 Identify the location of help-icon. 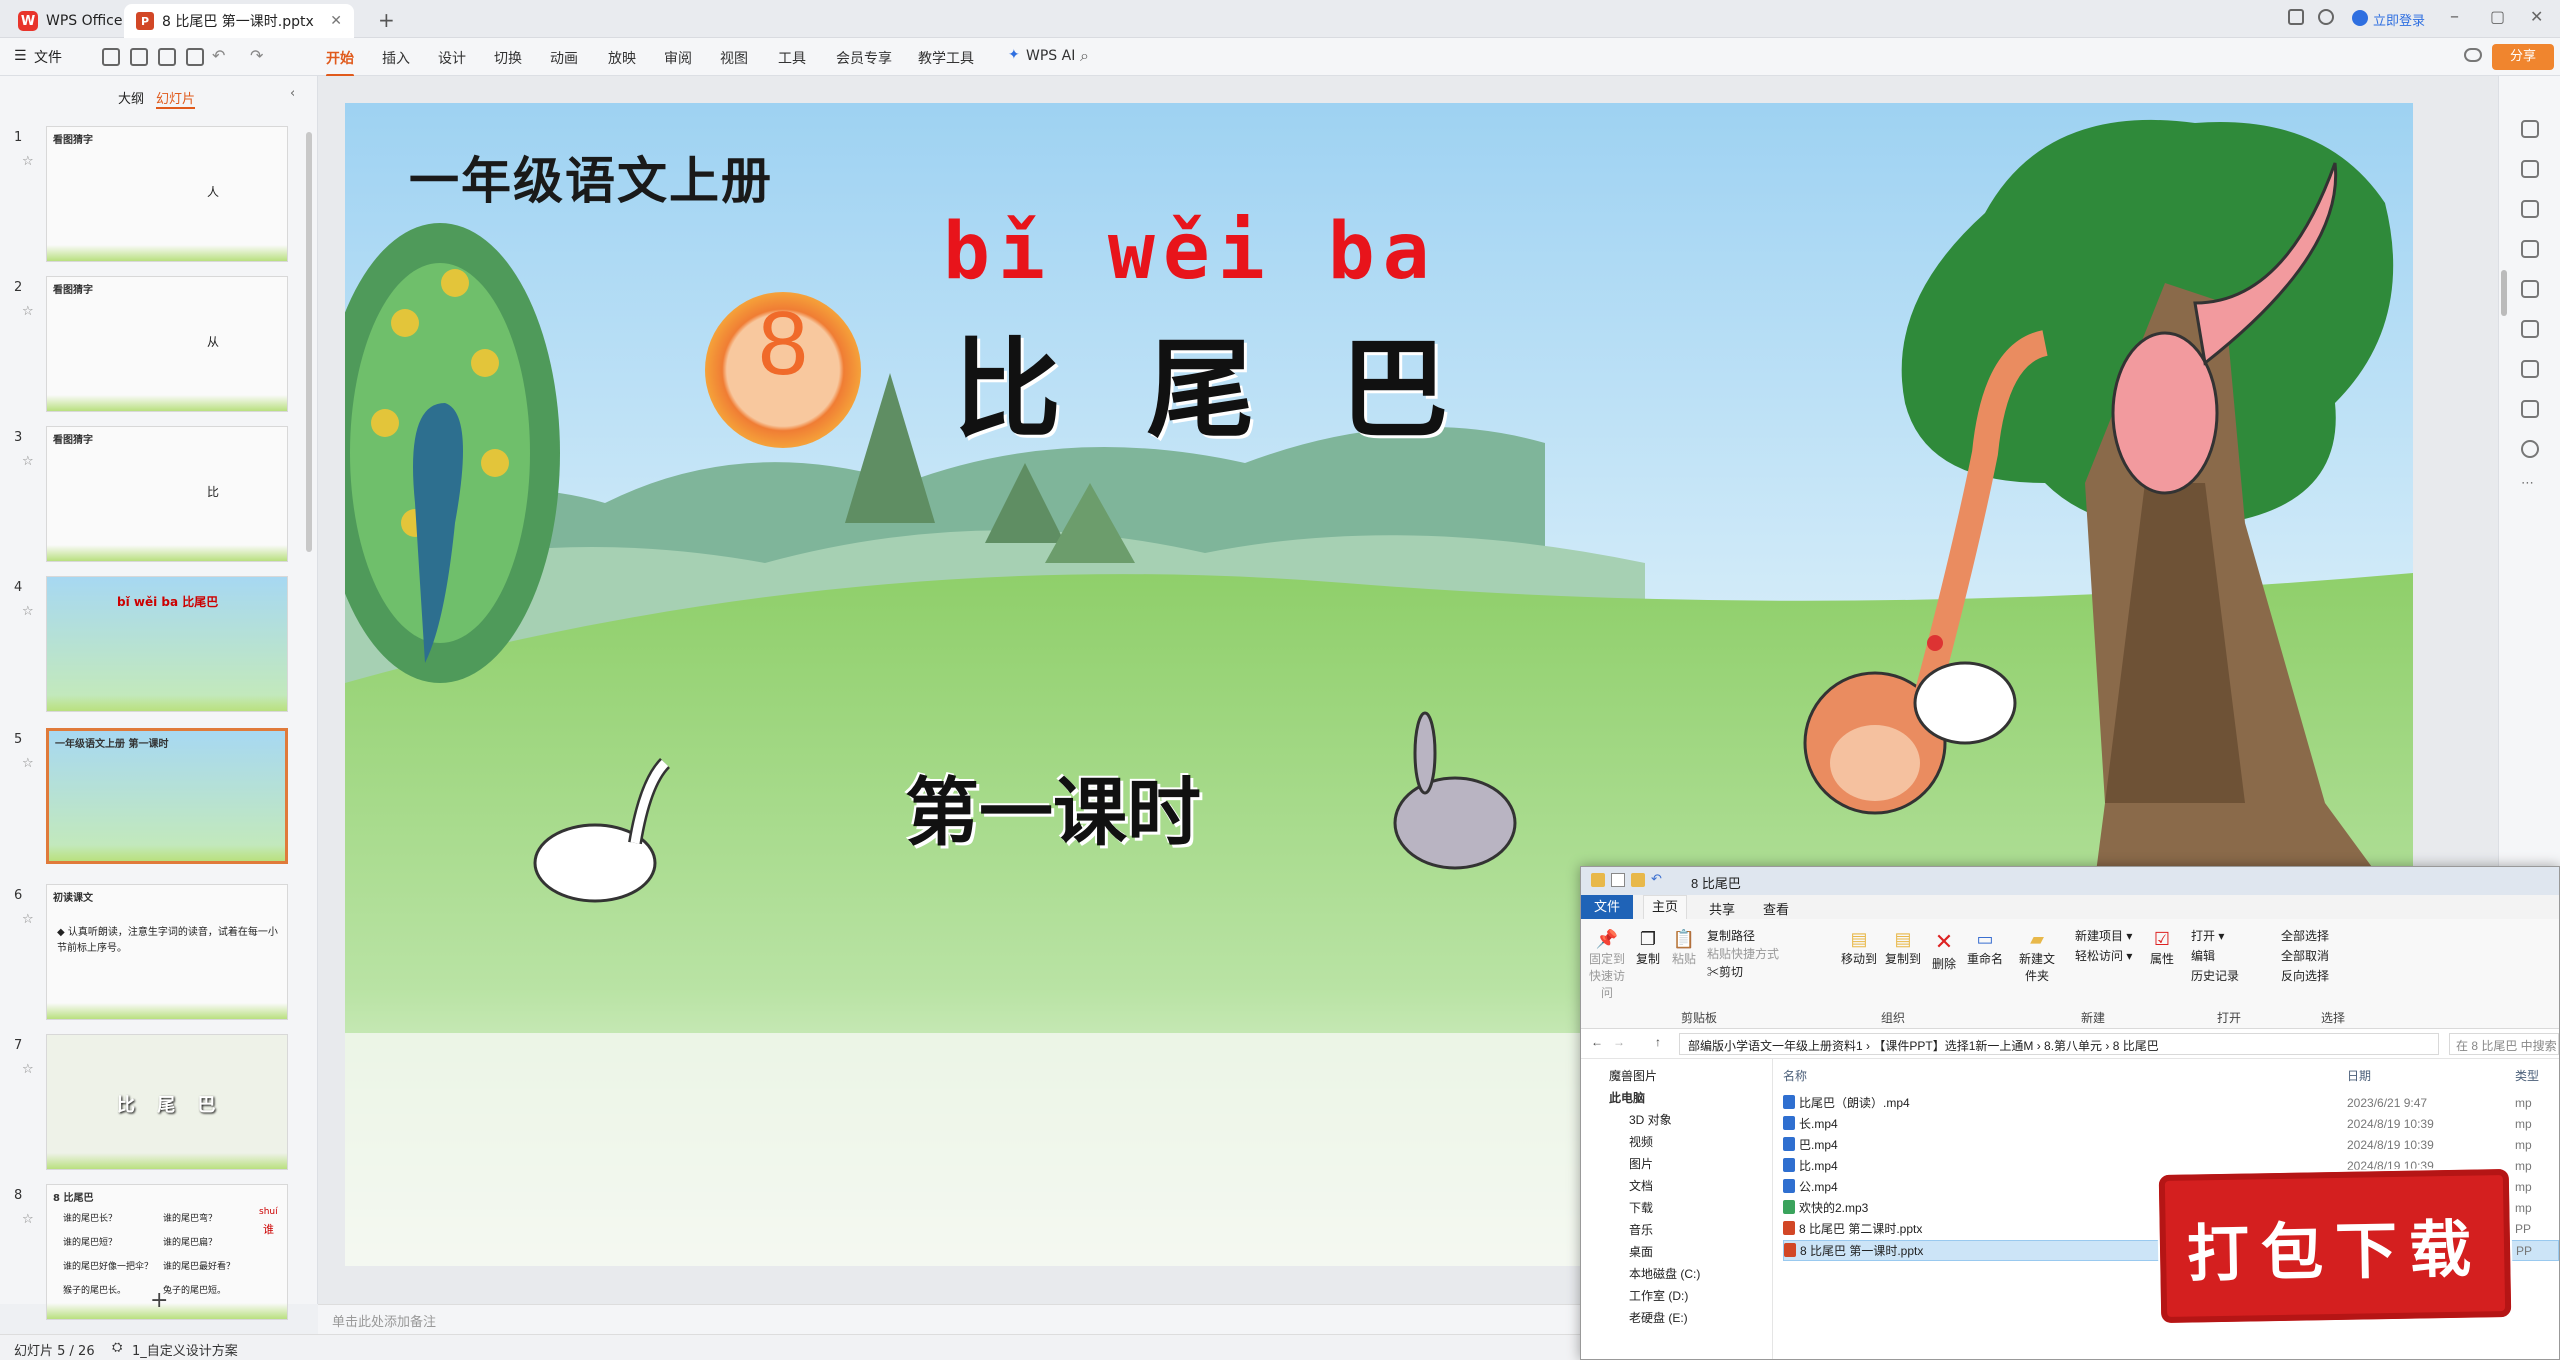
(2530, 449).